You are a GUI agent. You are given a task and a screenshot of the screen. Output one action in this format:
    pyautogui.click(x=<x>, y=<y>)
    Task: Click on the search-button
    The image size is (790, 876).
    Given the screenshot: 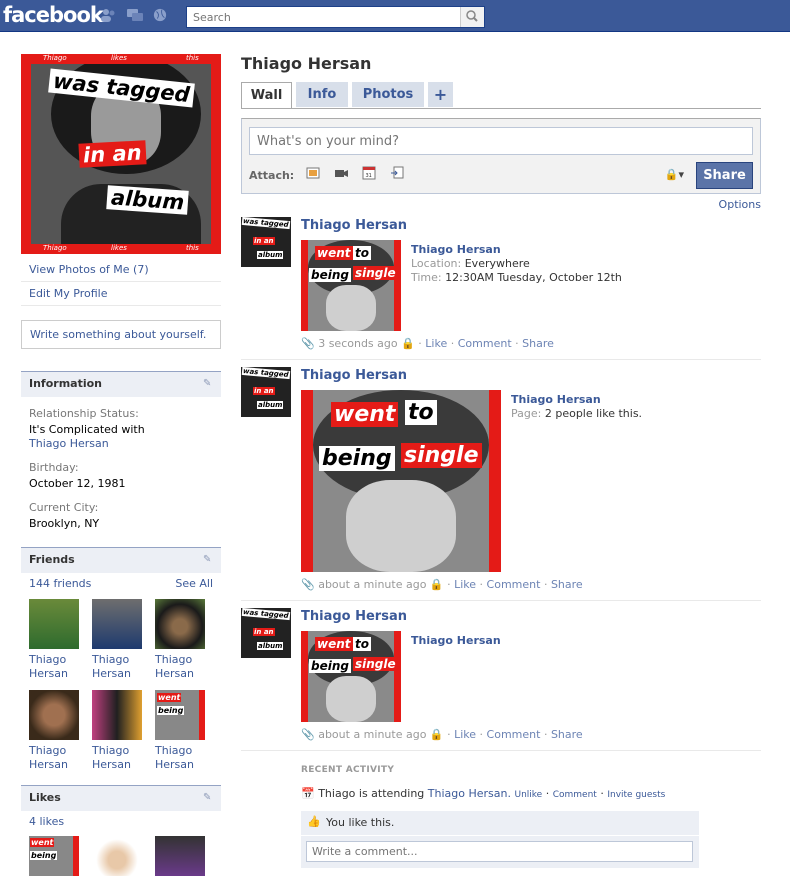 What is the action you would take?
    pyautogui.click(x=472, y=17)
    